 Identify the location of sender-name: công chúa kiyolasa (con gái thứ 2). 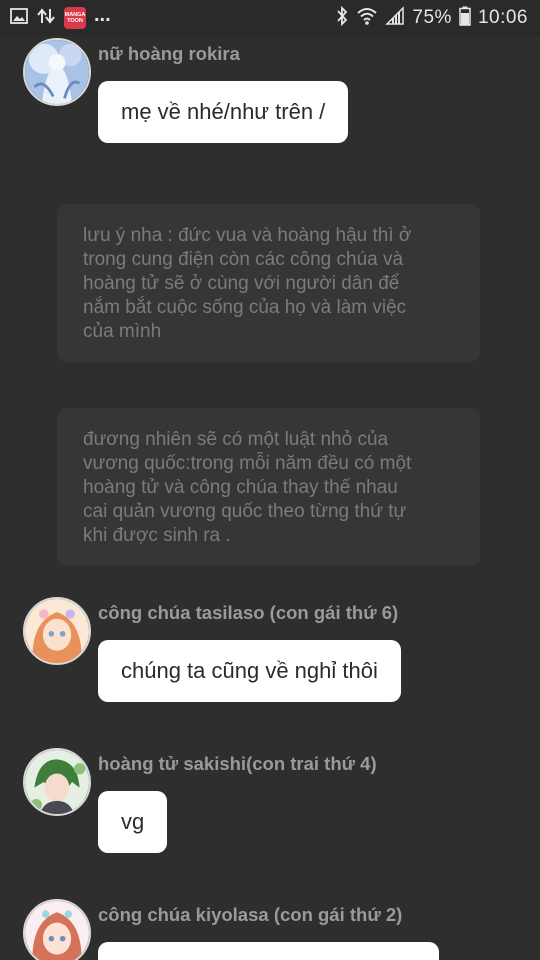
(250, 914).